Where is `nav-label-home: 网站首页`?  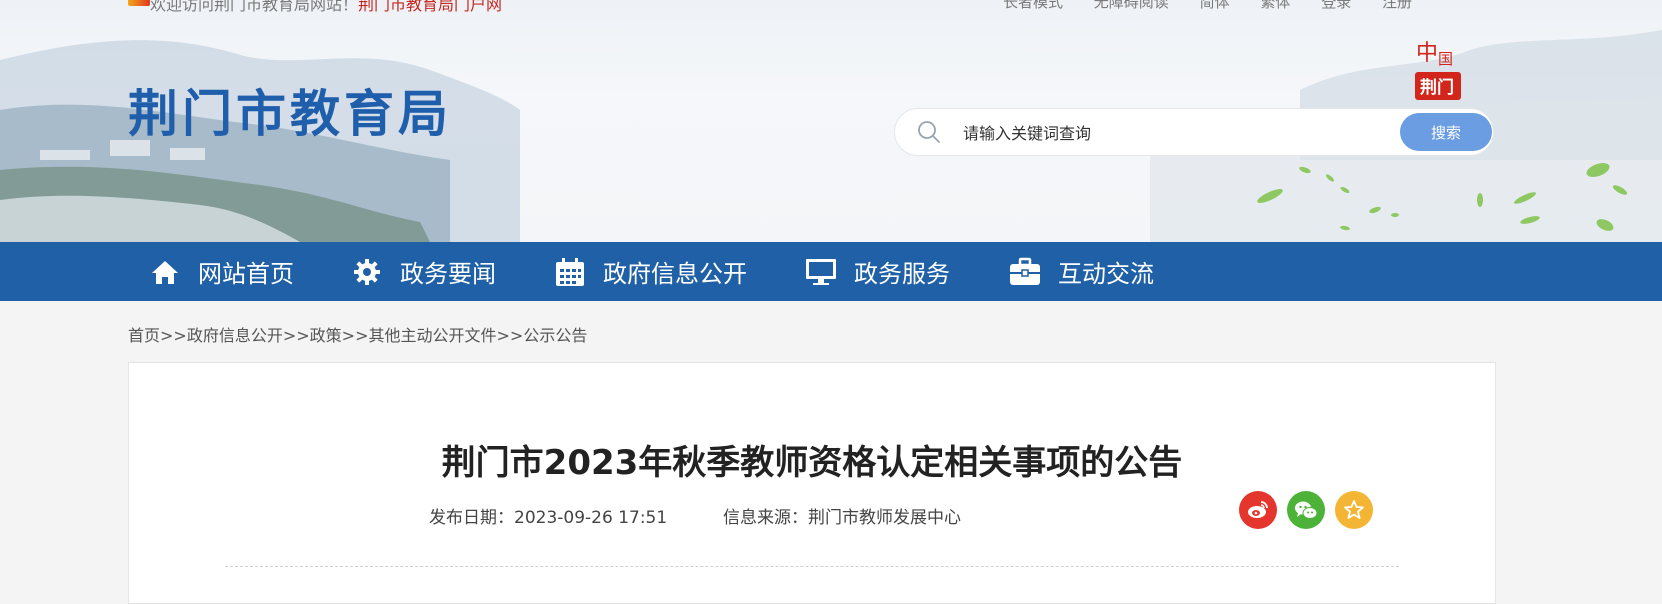 nav-label-home: 网站首页 is located at coordinates (246, 274).